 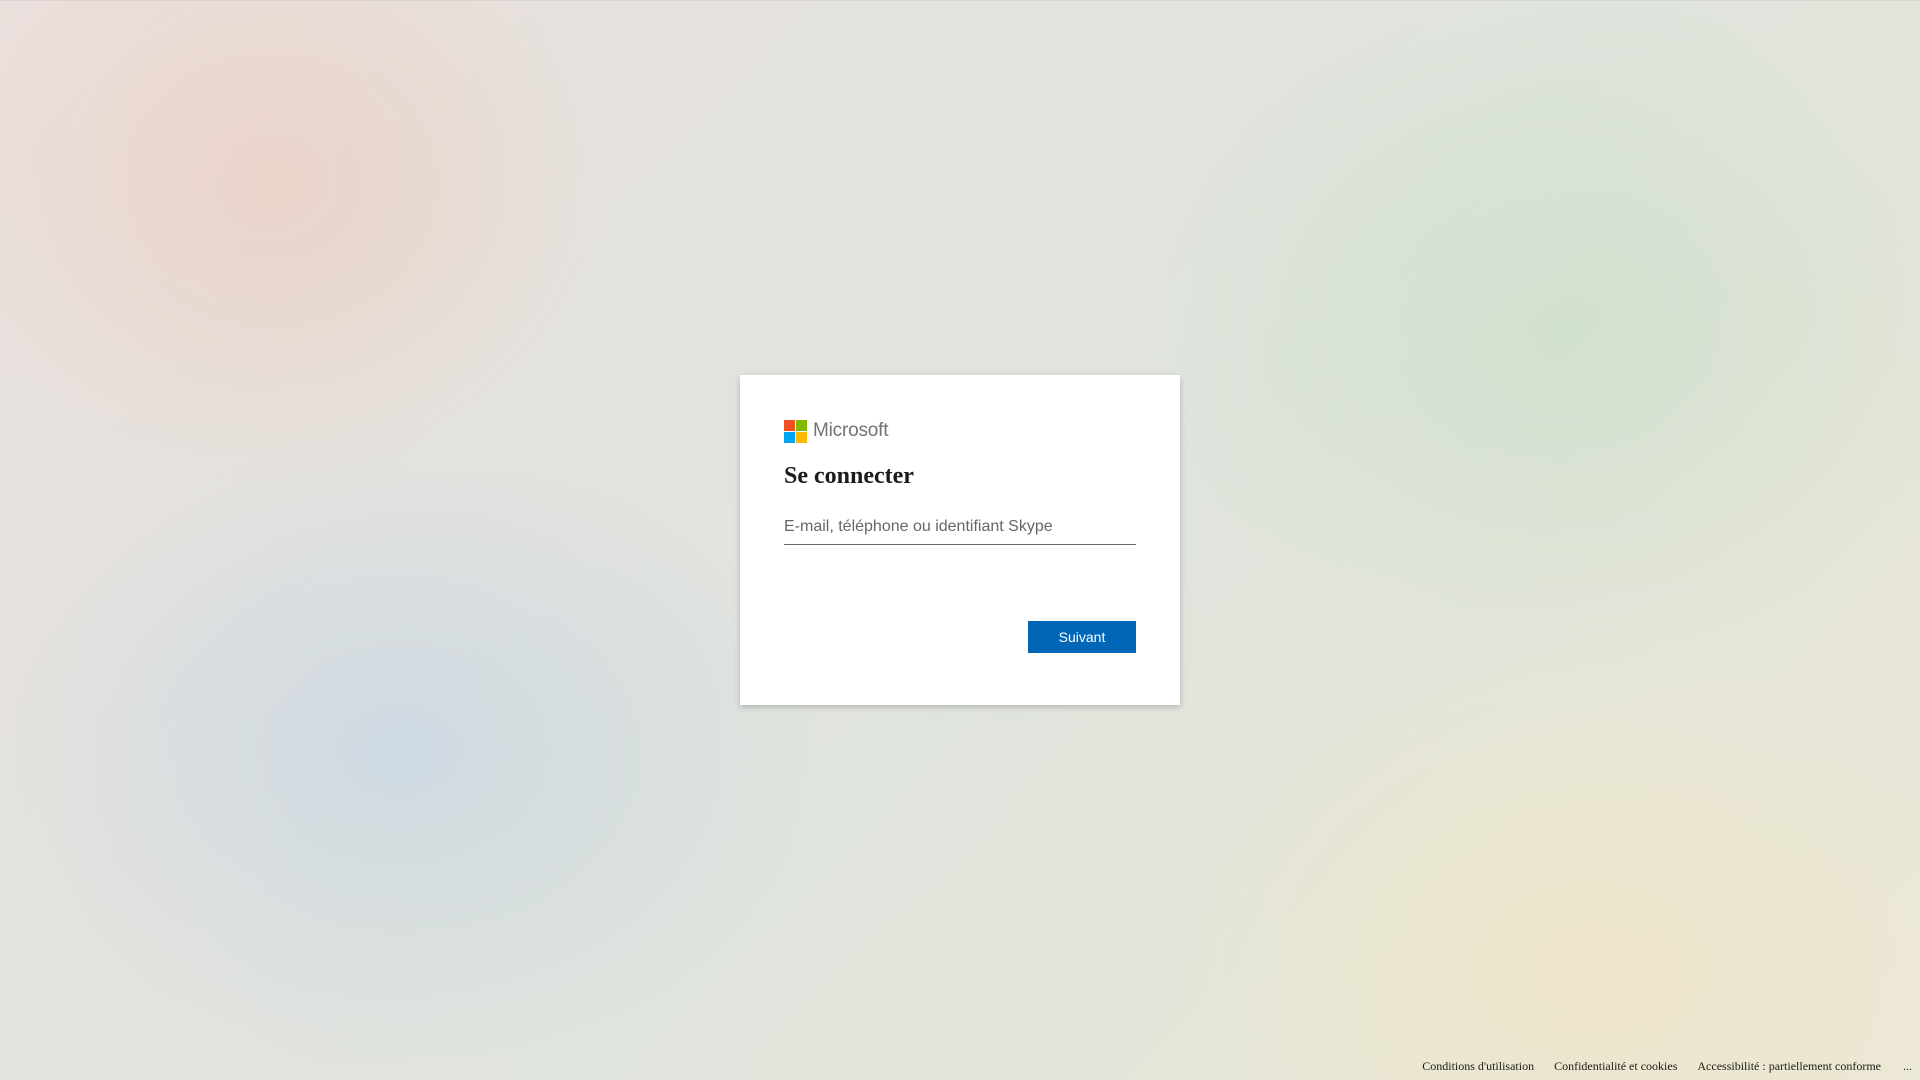 I want to click on email-field, so click(x=960, y=527).